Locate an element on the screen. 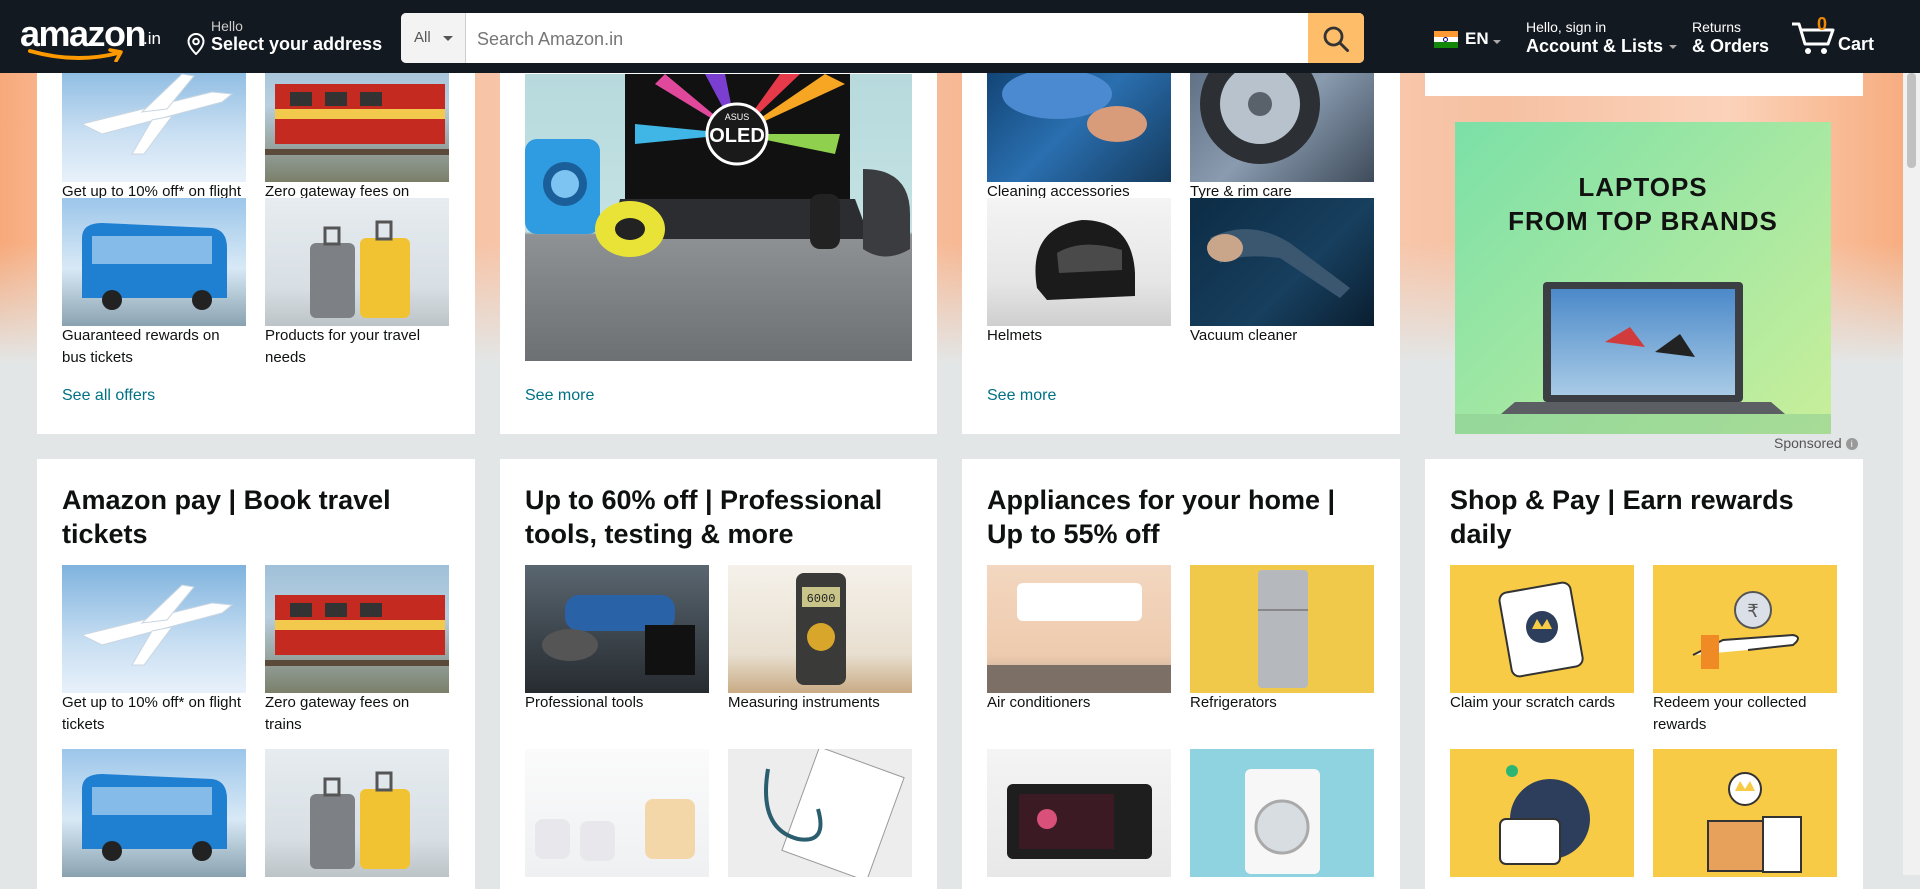  tyre-image is located at coordinates (1282, 118).